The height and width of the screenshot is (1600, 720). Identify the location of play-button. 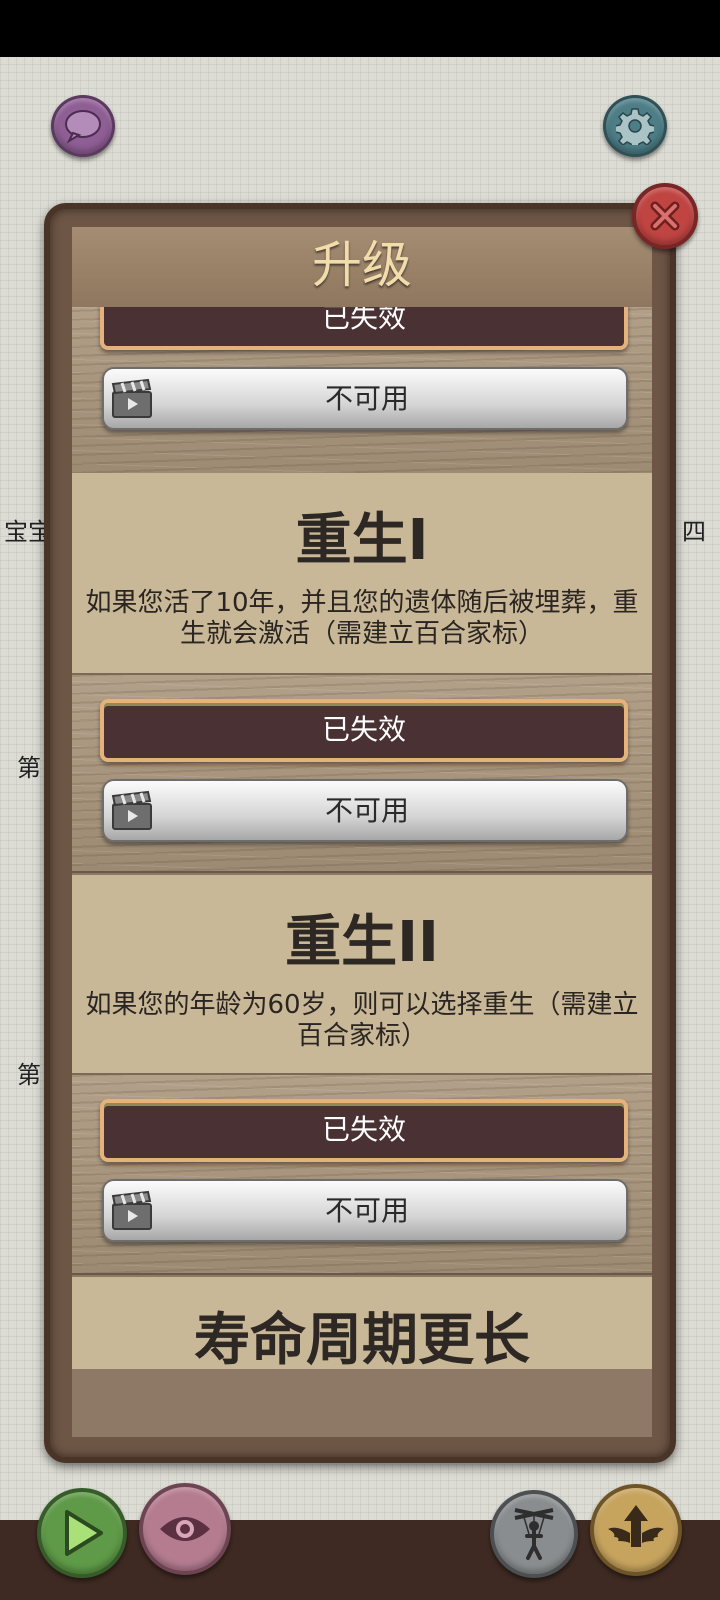
(82, 1533).